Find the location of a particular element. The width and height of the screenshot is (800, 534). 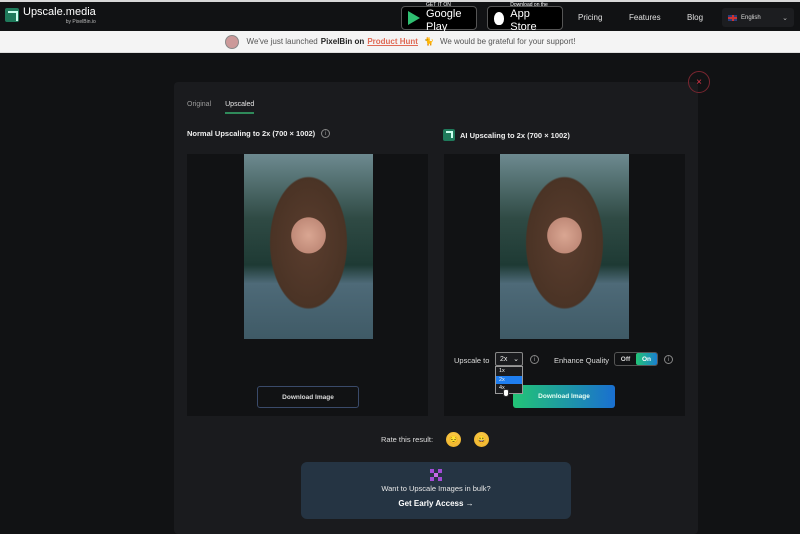

logo: Upscale.media by PixelBin.io is located at coordinates (50, 16).